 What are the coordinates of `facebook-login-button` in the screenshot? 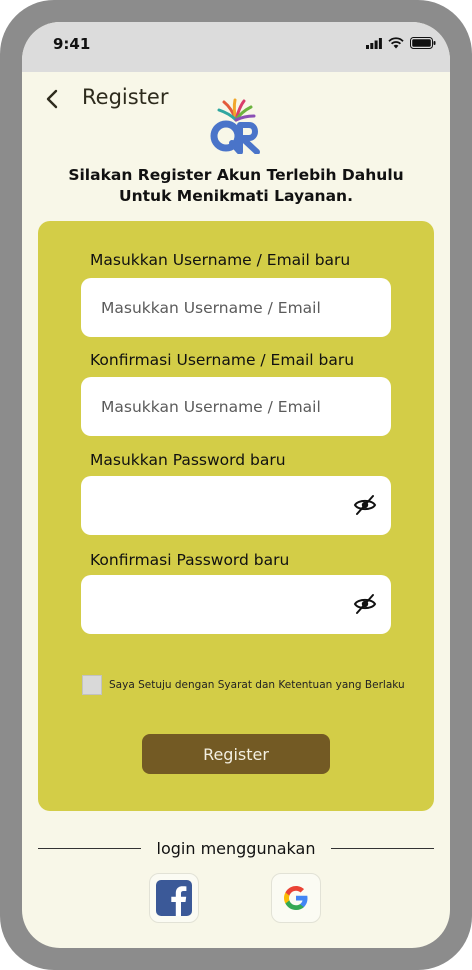 It's located at (174, 898).